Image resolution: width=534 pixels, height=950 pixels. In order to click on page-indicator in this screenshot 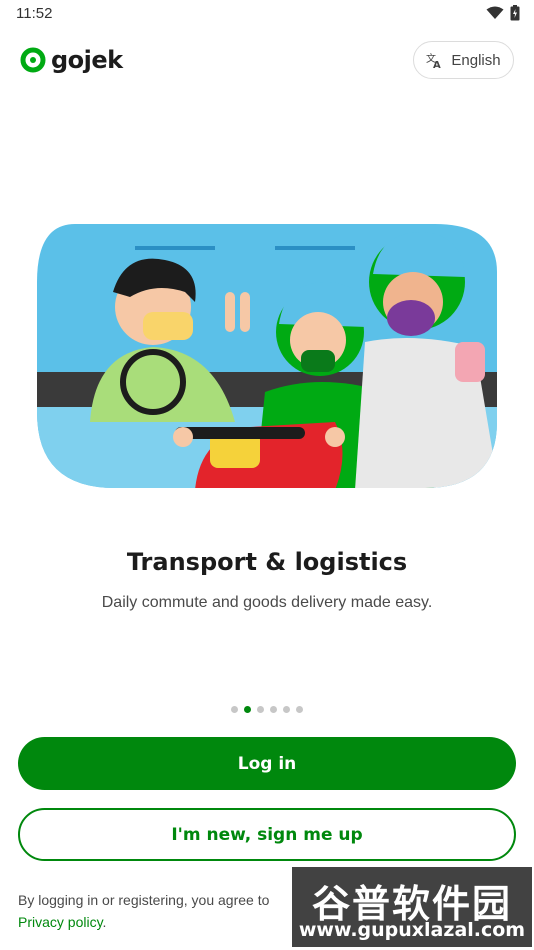, I will do `click(267, 709)`.